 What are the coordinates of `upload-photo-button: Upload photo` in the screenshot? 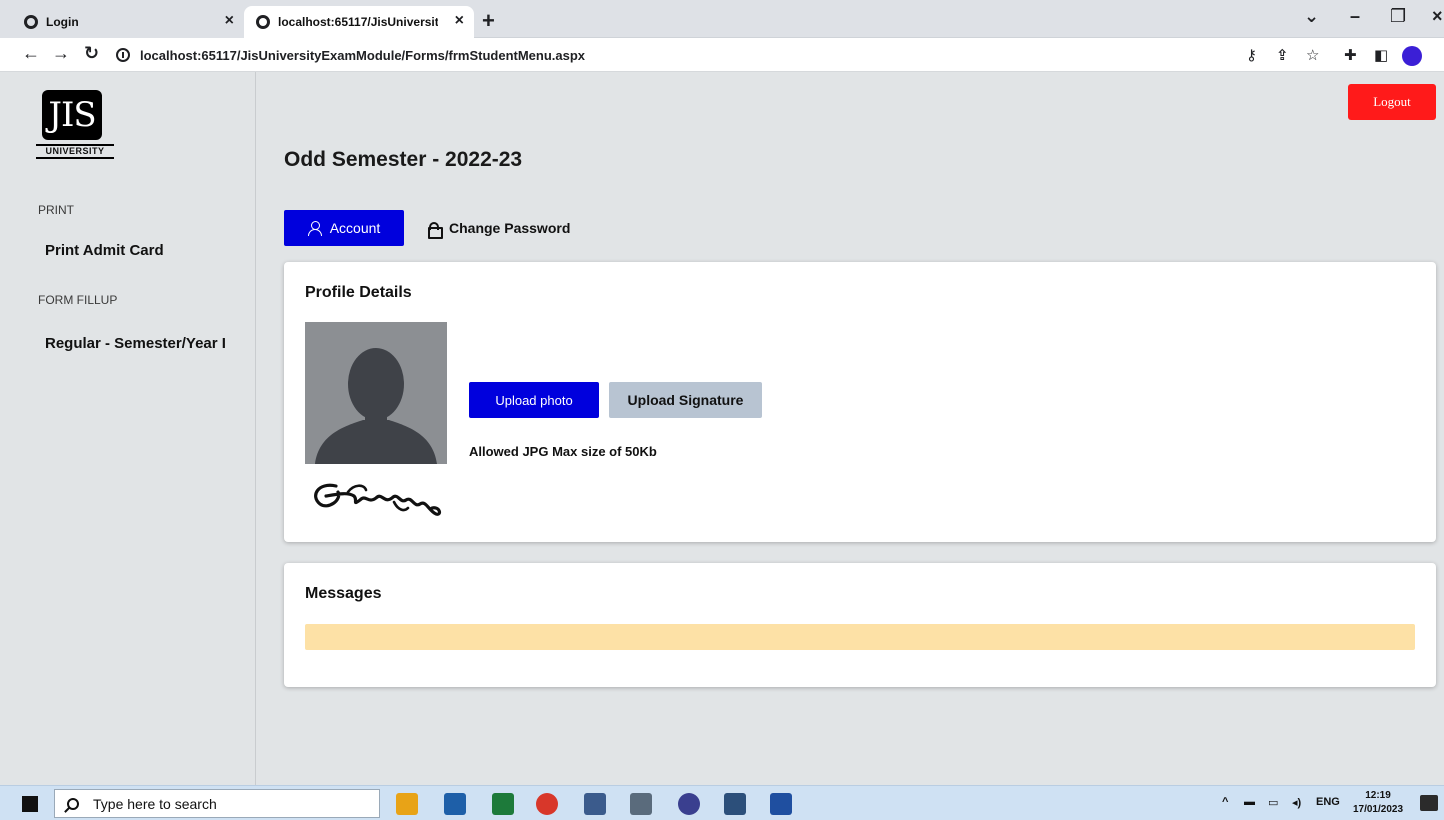 It's located at (534, 400).